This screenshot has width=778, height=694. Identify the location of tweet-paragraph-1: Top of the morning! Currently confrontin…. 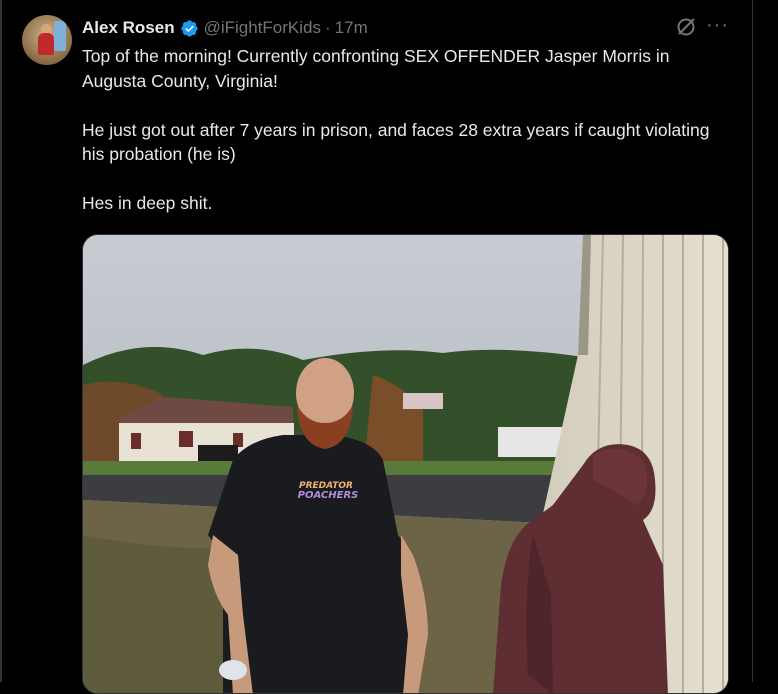
(376, 68).